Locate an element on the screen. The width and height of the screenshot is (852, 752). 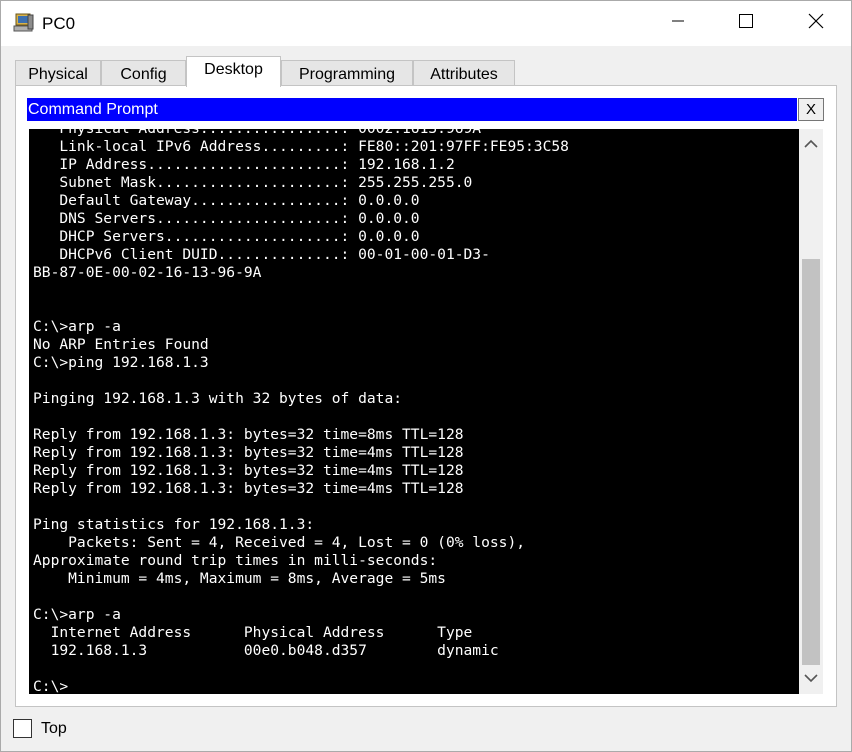
terminal-line: 192.168.1.3 00e0.b048.d357 dynamic is located at coordinates (266, 650).